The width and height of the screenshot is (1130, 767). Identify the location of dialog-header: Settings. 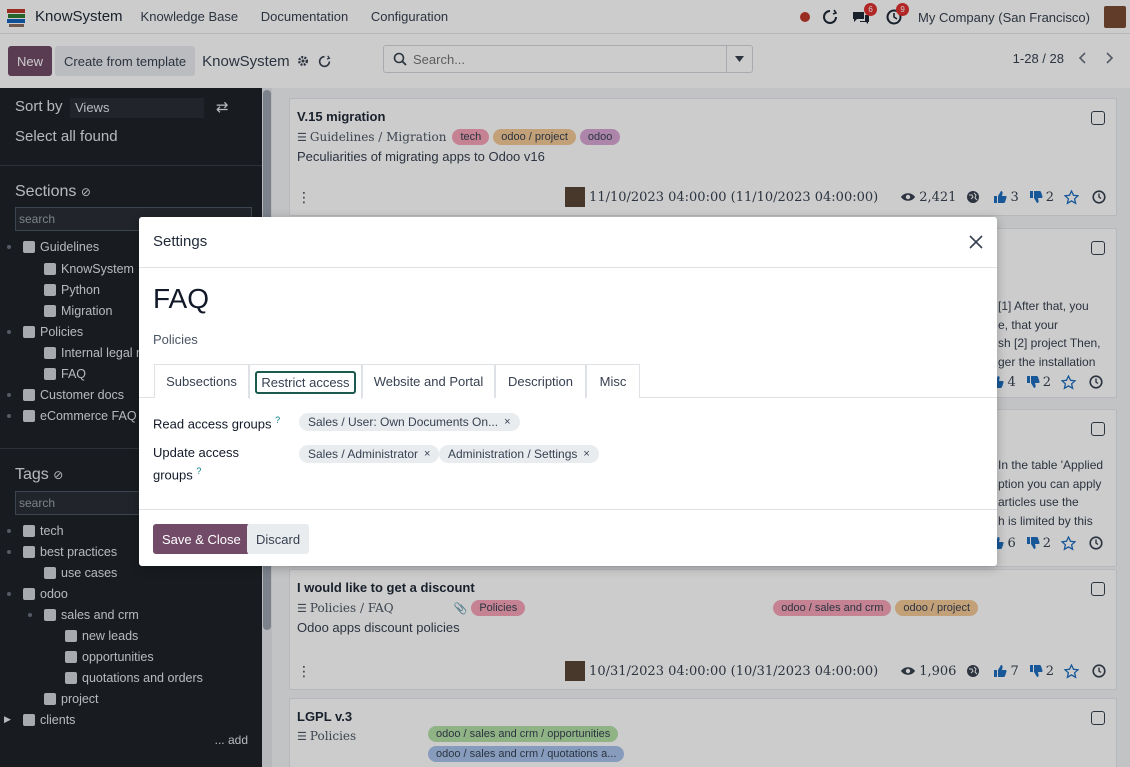
(568, 242).